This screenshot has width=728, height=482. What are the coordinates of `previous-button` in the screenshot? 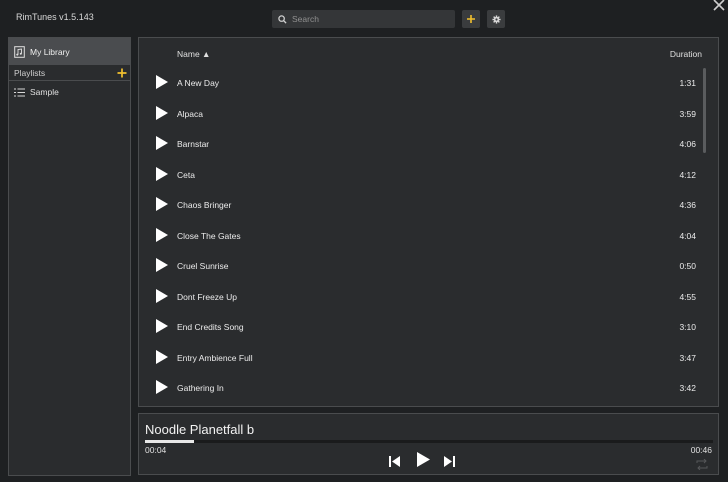 It's located at (394, 463).